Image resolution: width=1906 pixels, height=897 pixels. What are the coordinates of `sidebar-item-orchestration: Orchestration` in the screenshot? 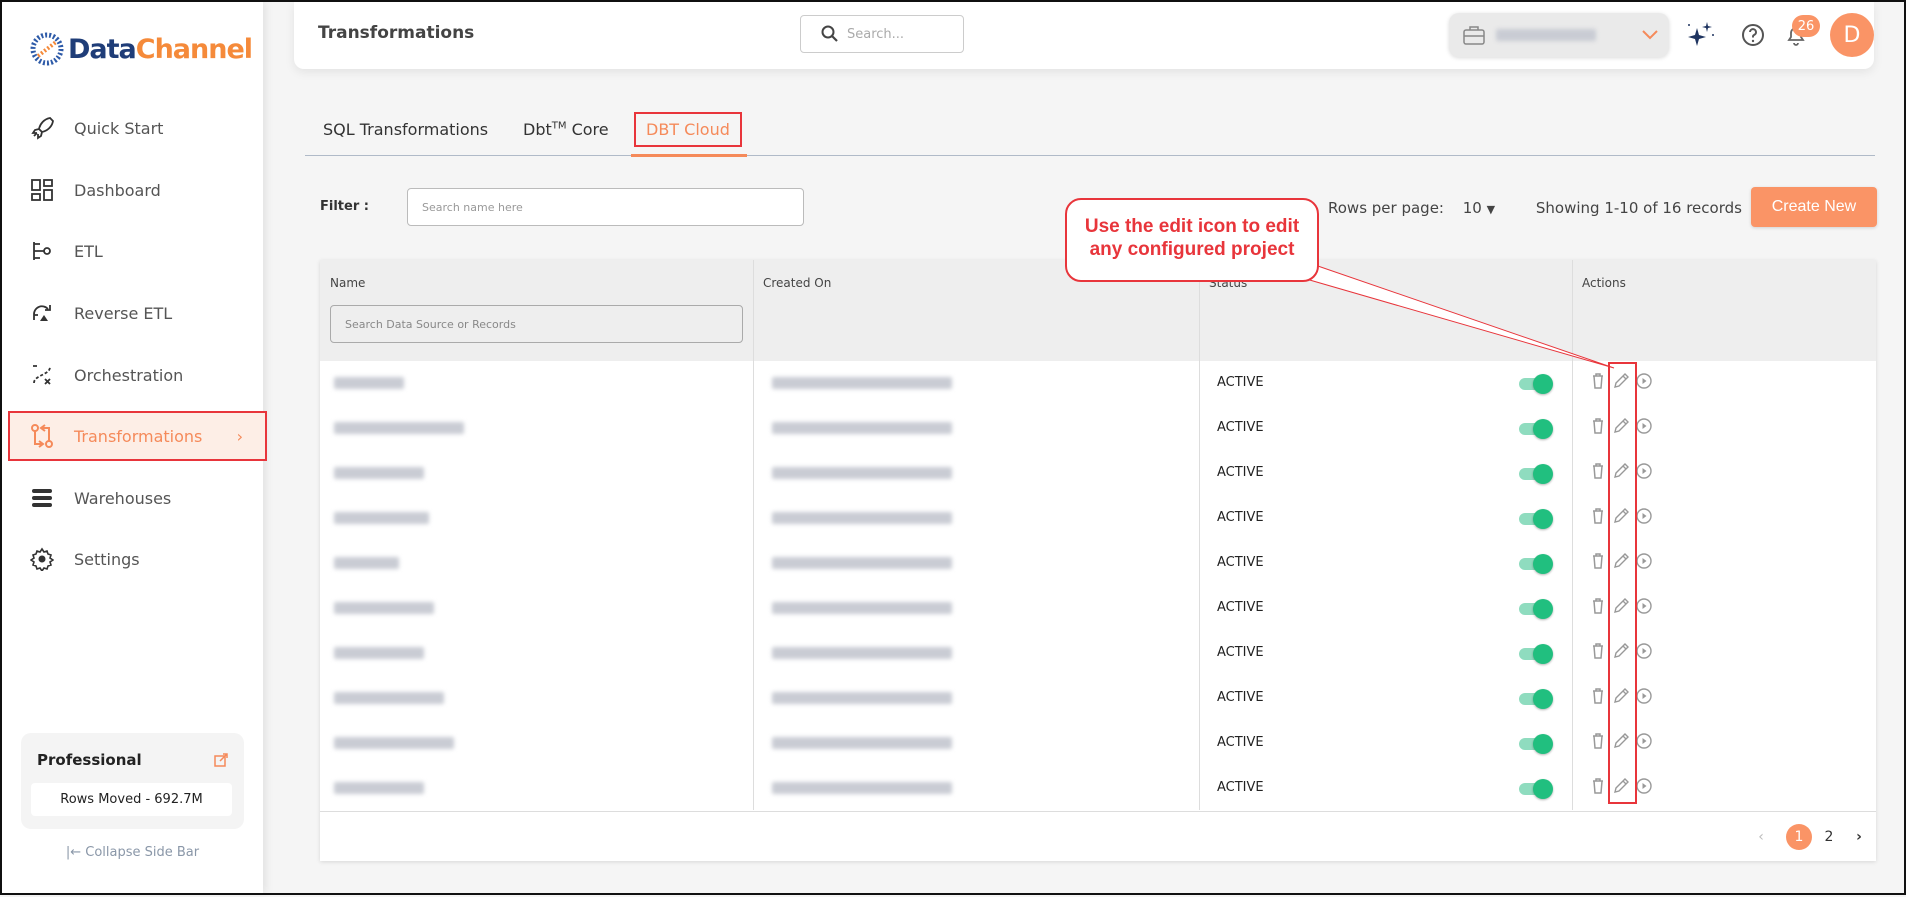 It's located at (132, 375).